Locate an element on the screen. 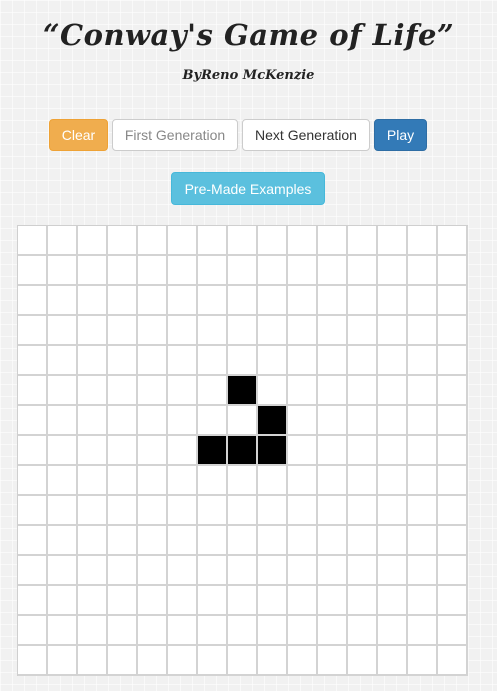 The height and width of the screenshot is (691, 497). play-button: Play is located at coordinates (400, 135).